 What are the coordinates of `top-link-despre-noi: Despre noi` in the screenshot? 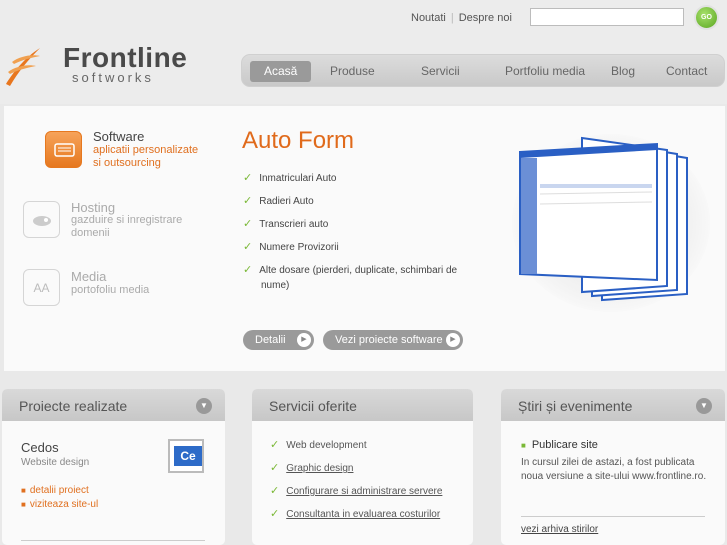 It's located at (485, 18).